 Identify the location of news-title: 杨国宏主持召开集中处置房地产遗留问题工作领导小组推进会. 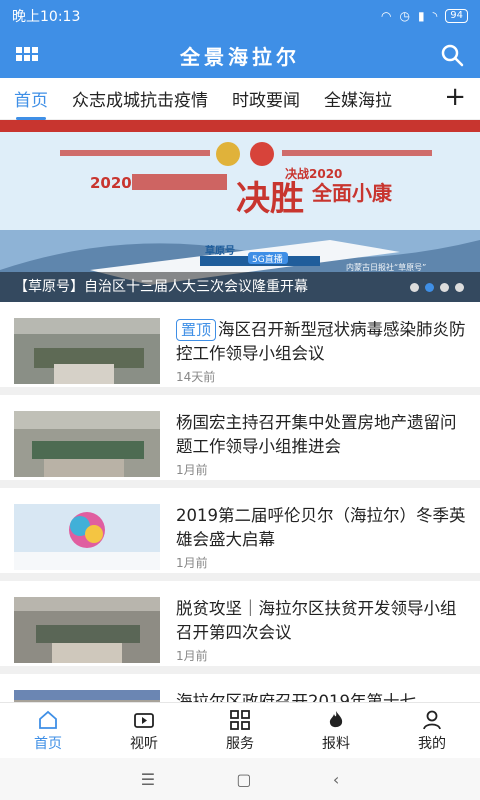
(316, 434).